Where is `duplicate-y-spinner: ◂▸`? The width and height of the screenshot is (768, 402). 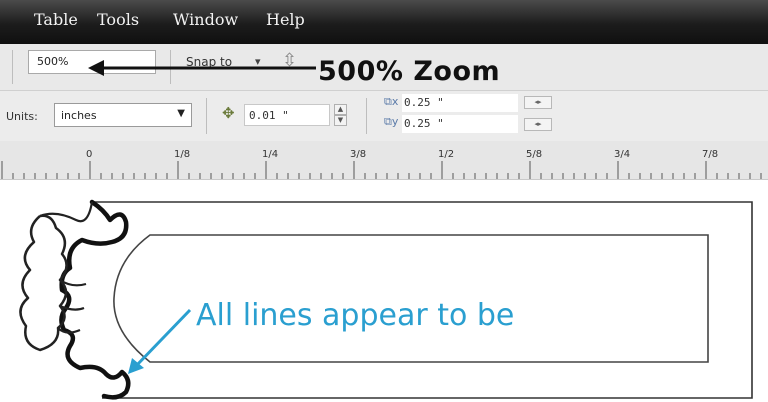
duplicate-y-spinner: ◂▸ is located at coordinates (538, 124).